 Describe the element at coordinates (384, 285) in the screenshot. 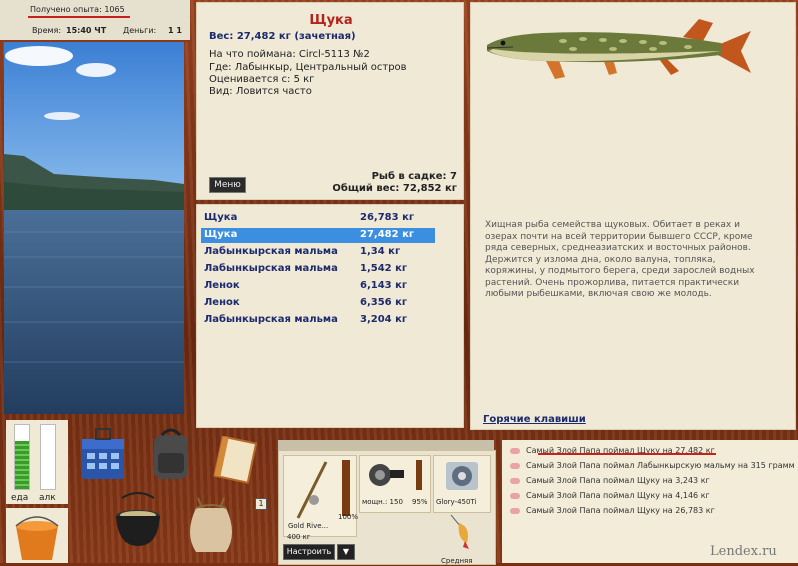

I see `catch-weight: 6,143 кг` at that location.